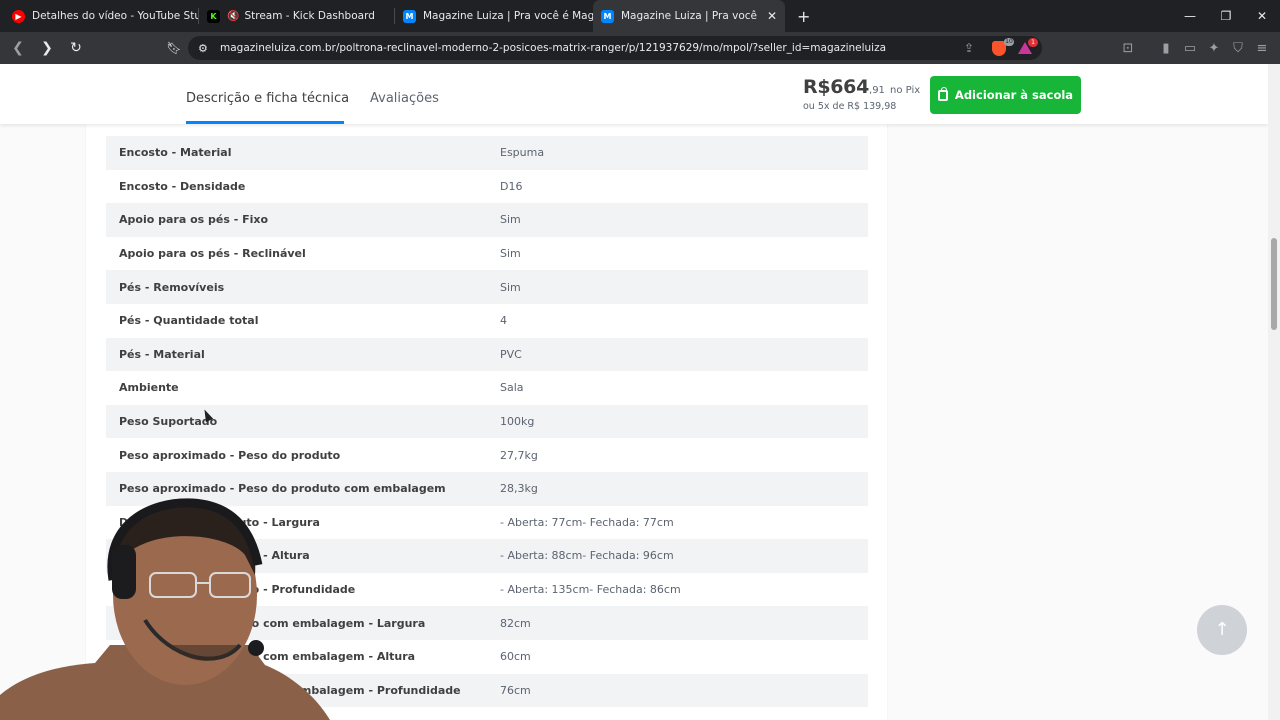 The image size is (1280, 720). What do you see at coordinates (503, 321) in the screenshot?
I see `spec-value: 4` at bounding box center [503, 321].